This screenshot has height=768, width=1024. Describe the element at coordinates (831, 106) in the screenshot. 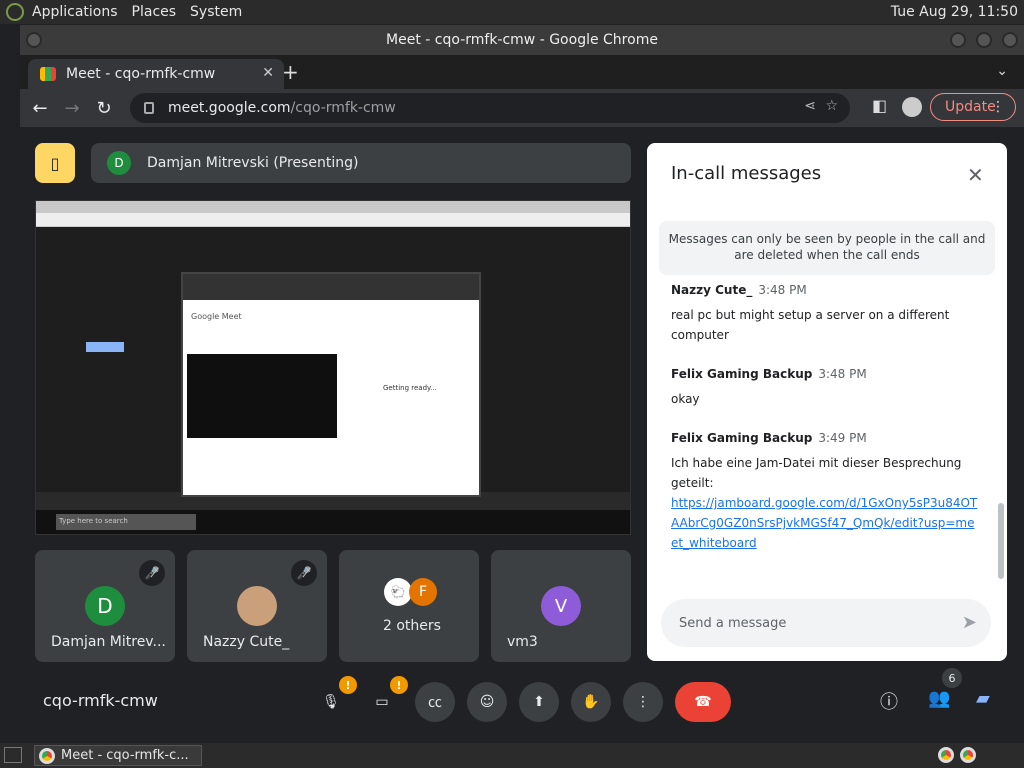

I see `bookmark-star-icon: ☆` at that location.